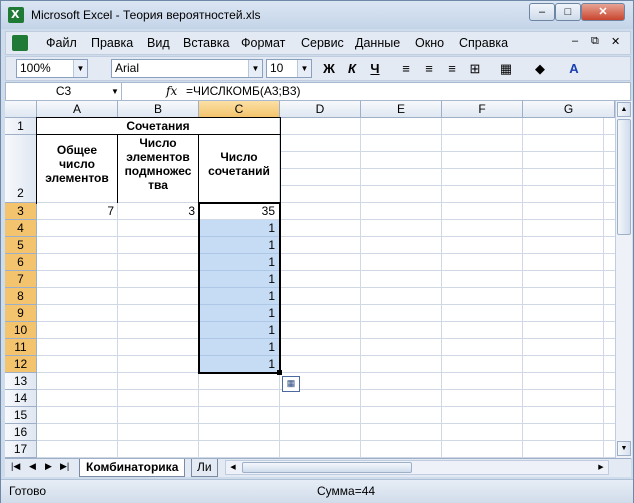 The height and width of the screenshot is (503, 634). What do you see at coordinates (239, 279) in the screenshot?
I see `cell-c7: 1` at bounding box center [239, 279].